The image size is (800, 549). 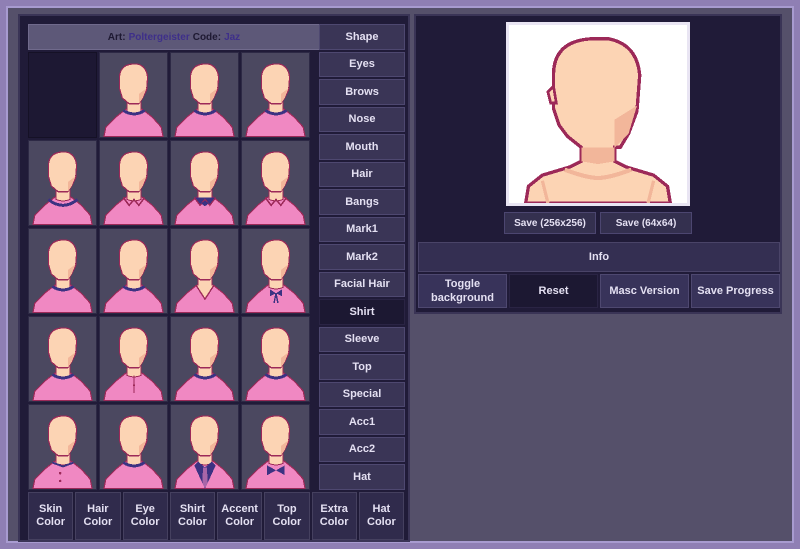 I want to click on shirt-option-bow, so click(x=275, y=271).